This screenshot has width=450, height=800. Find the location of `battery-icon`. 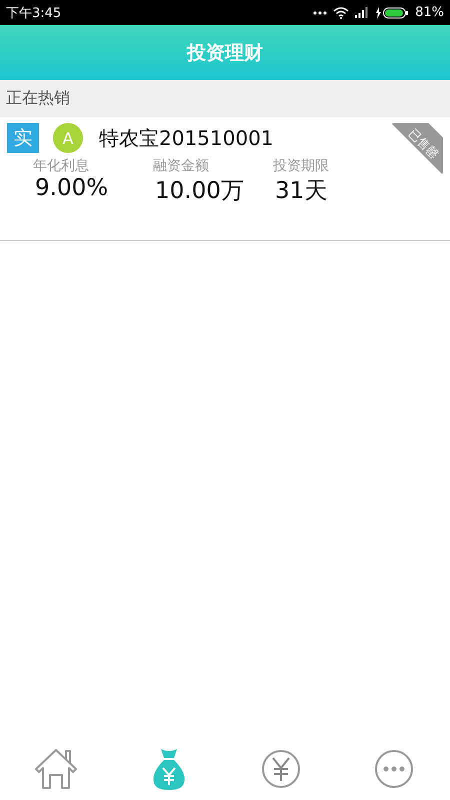

battery-icon is located at coordinates (392, 12).